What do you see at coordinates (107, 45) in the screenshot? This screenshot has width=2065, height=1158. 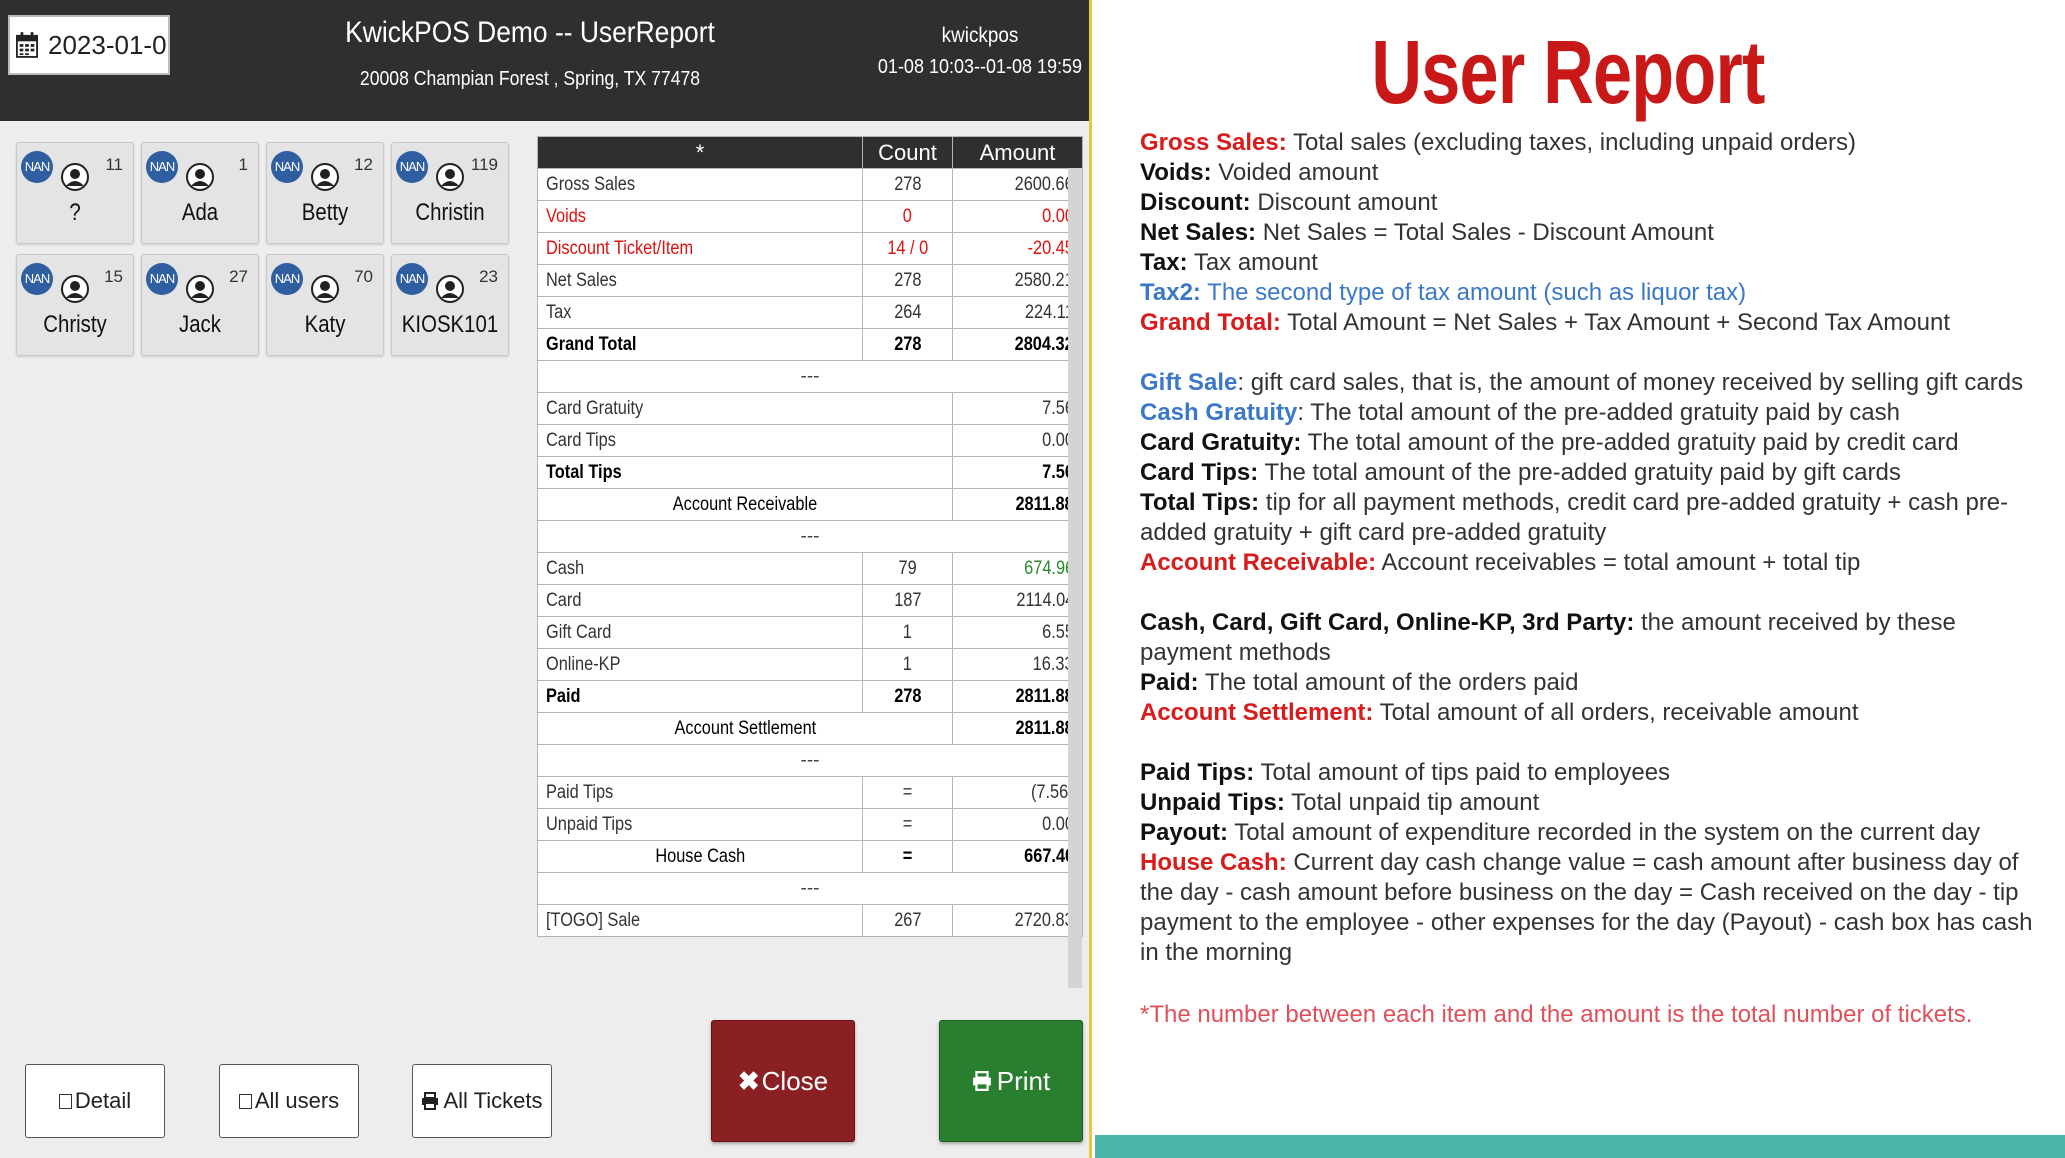 I see `date-input` at bounding box center [107, 45].